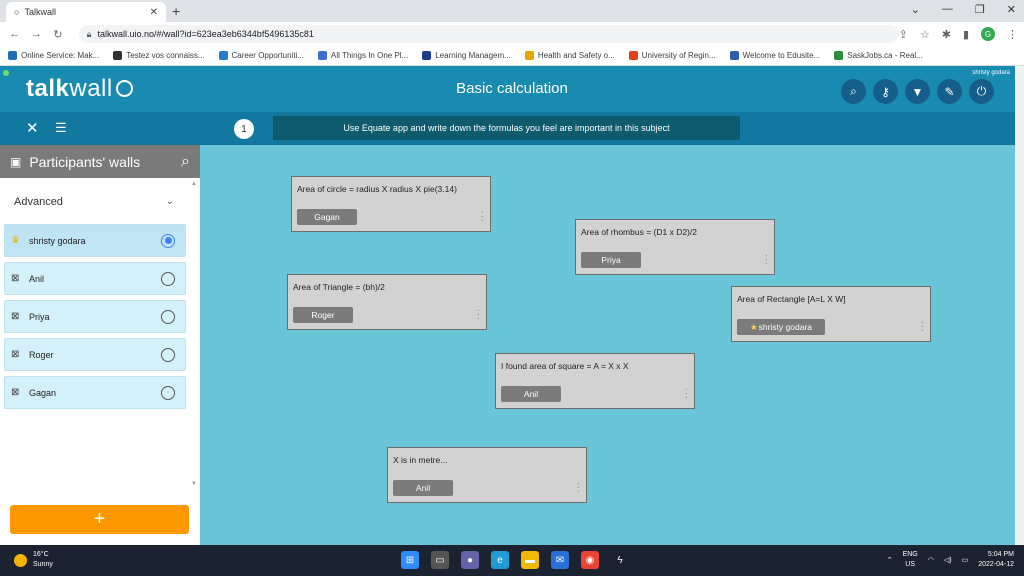  What do you see at coordinates (487, 475) in the screenshot?
I see `wall-note: X is in metre... Anil · · ·` at bounding box center [487, 475].